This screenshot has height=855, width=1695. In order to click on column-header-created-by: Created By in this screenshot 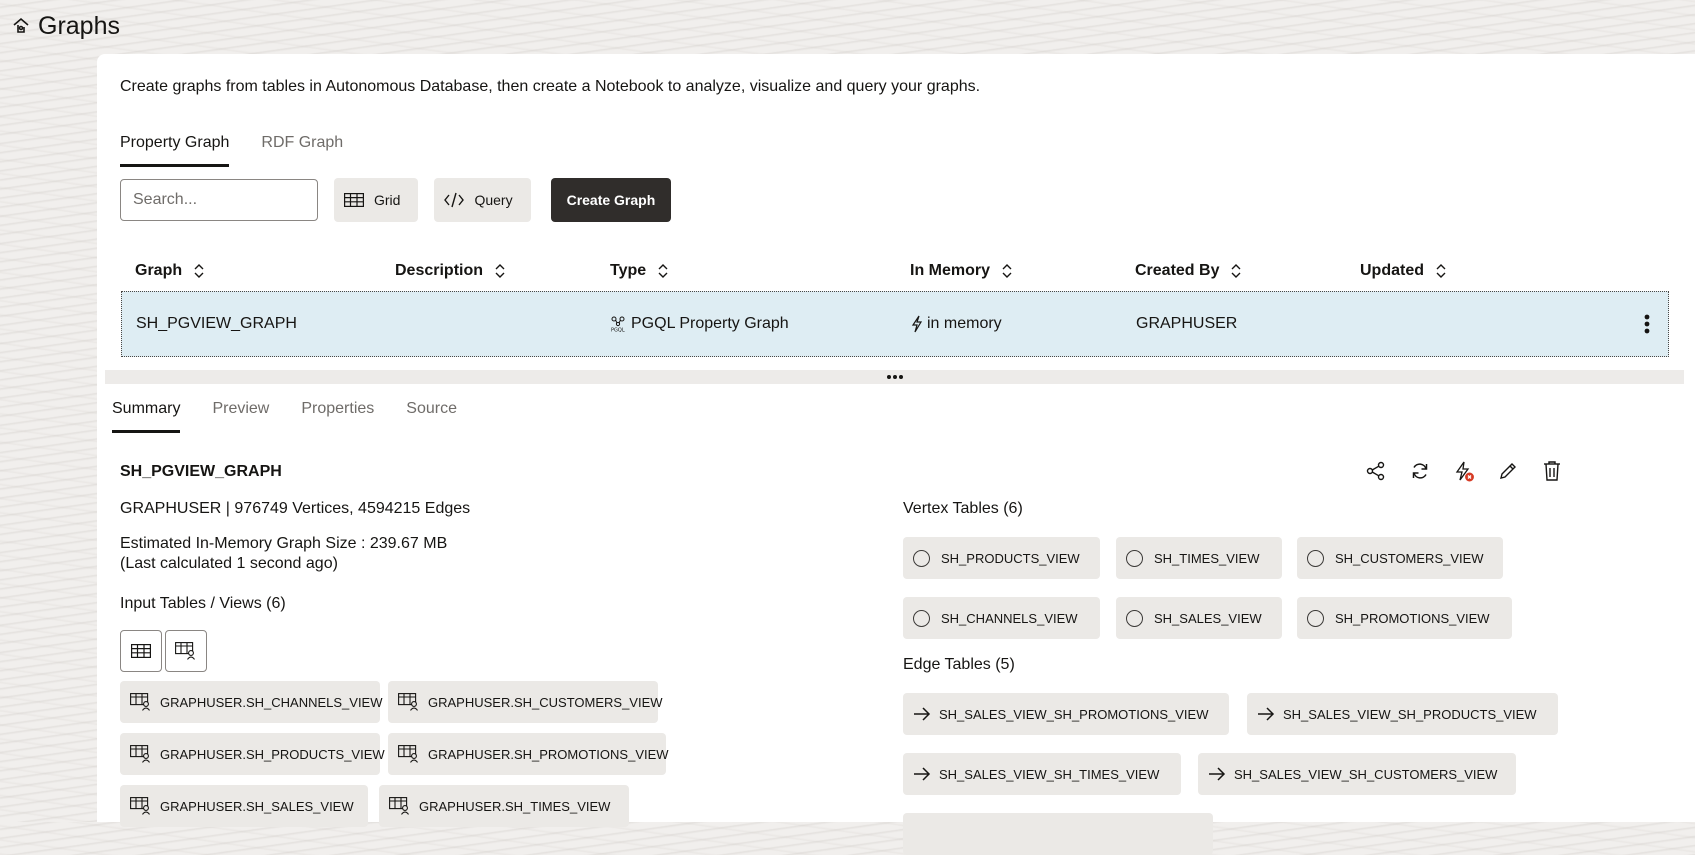, I will do `click(1188, 271)`.